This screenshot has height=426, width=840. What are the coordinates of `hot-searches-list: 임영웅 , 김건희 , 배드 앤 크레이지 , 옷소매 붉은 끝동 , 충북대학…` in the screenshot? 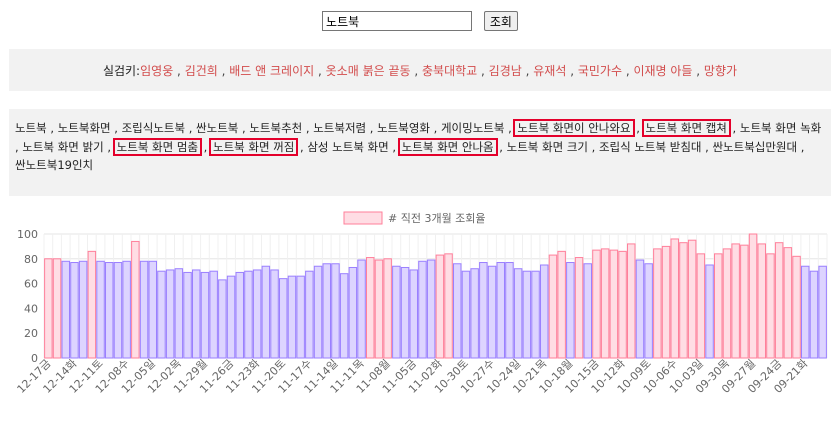 It's located at (438, 70).